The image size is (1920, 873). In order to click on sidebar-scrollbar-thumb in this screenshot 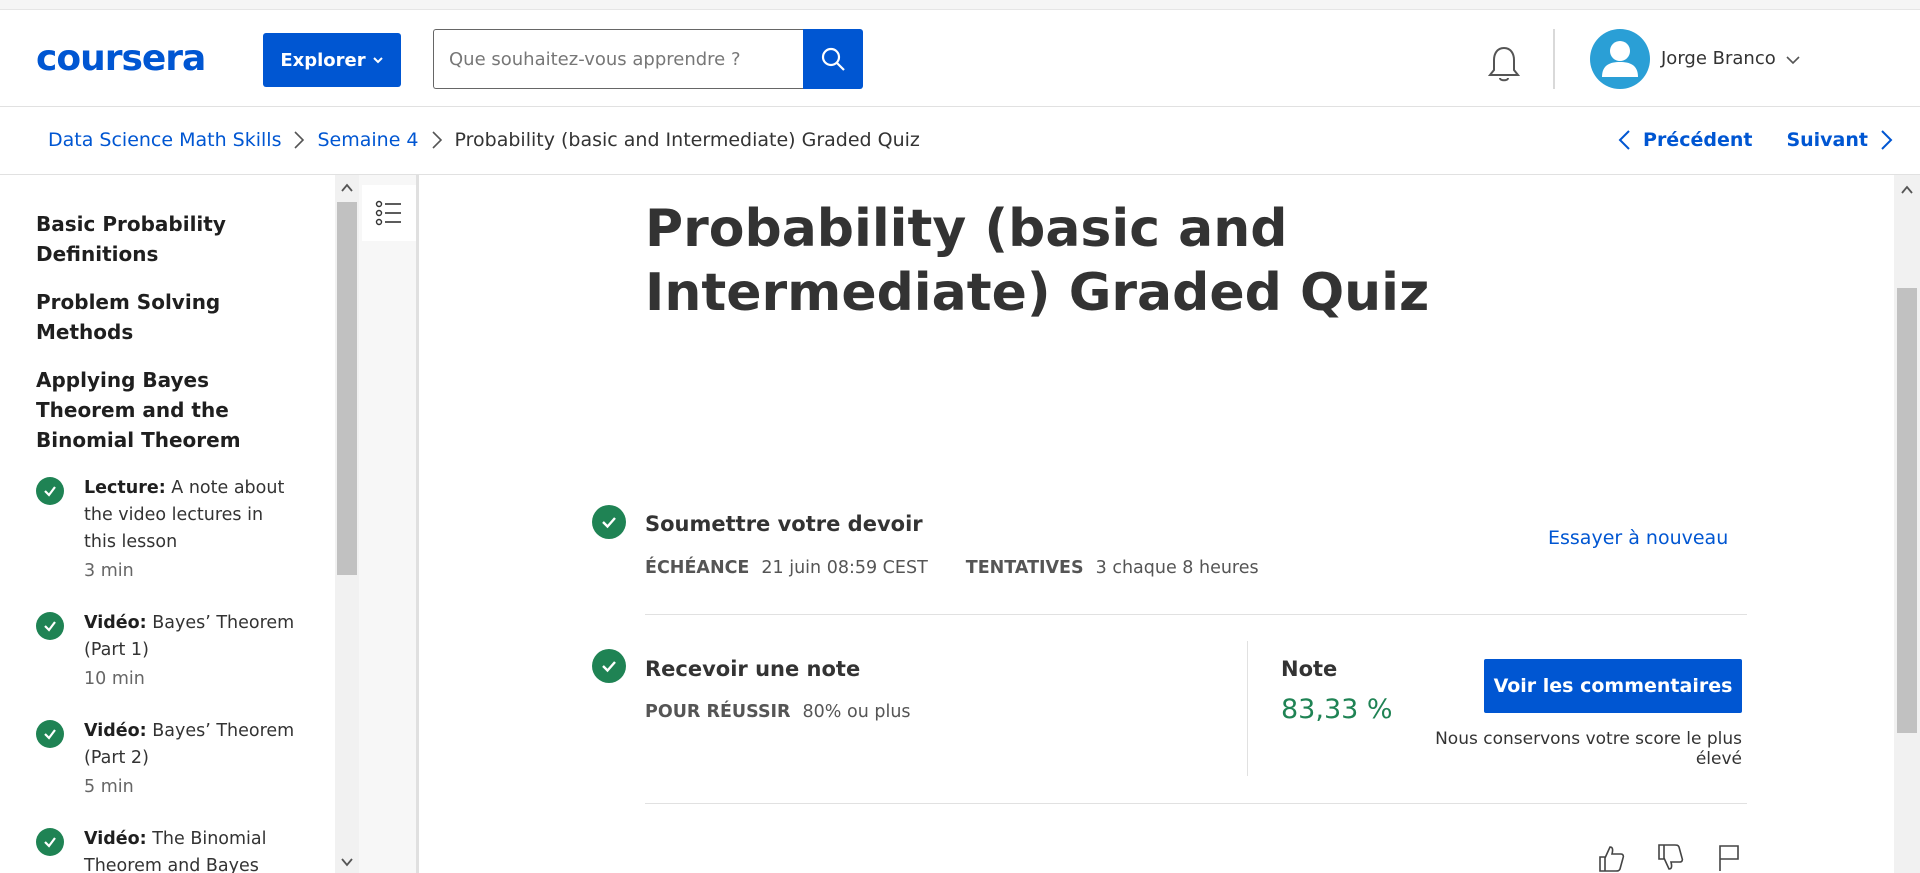, I will do `click(347, 388)`.